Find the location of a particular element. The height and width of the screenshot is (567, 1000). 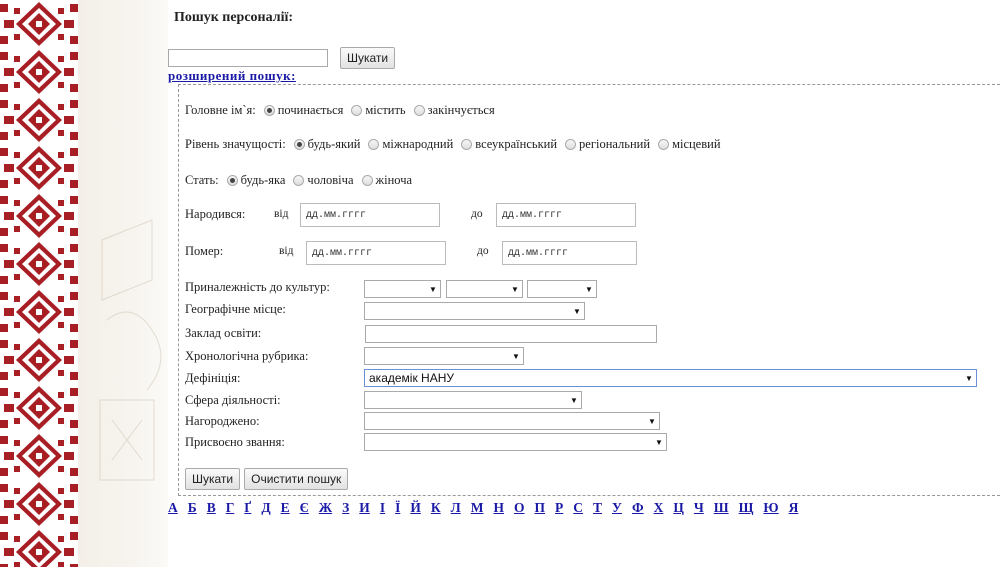

letter-link: Є is located at coordinates (304, 508).